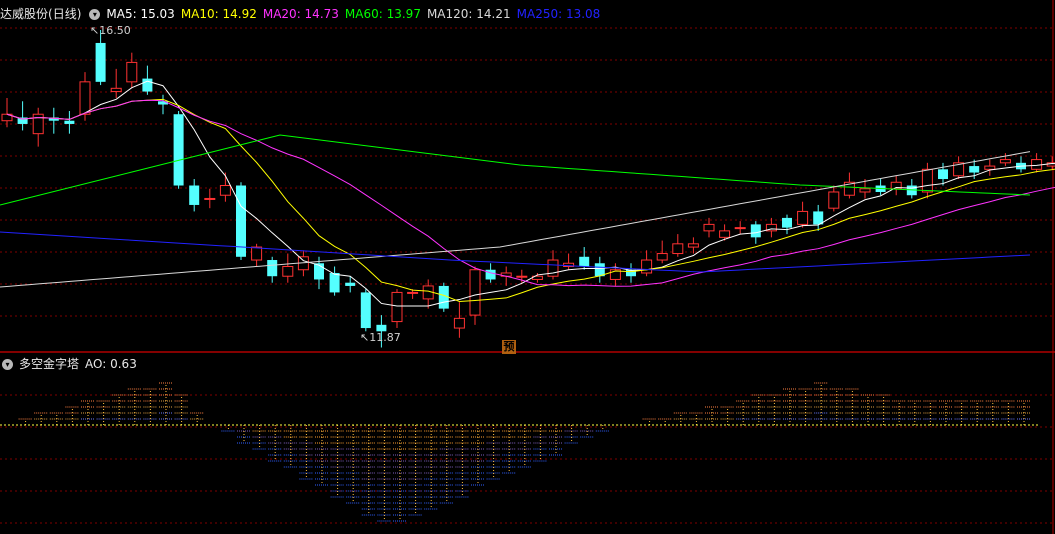 The width and height of the screenshot is (1055, 534). Describe the element at coordinates (111, 364) in the screenshot. I see `indicator-value: AO: 0.63` at that location.